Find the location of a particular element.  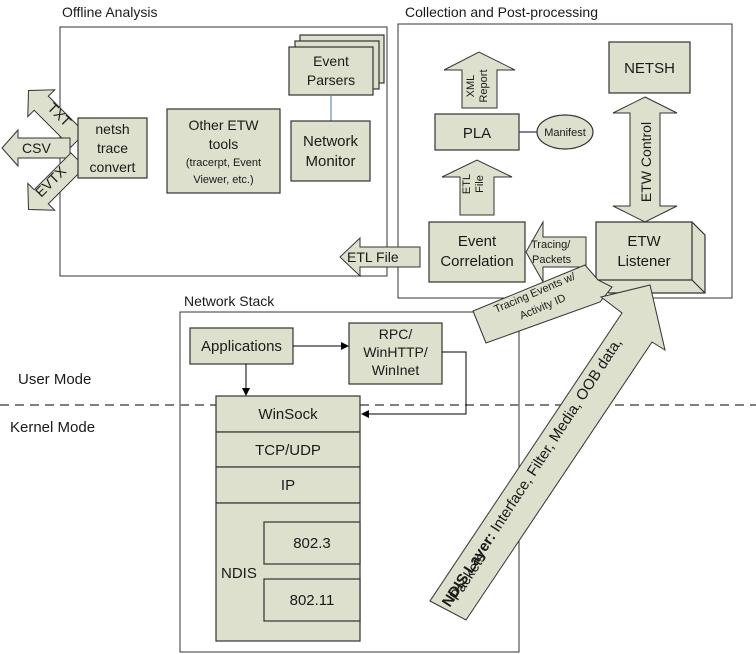

svg-text: ETW is located at coordinates (644, 241).